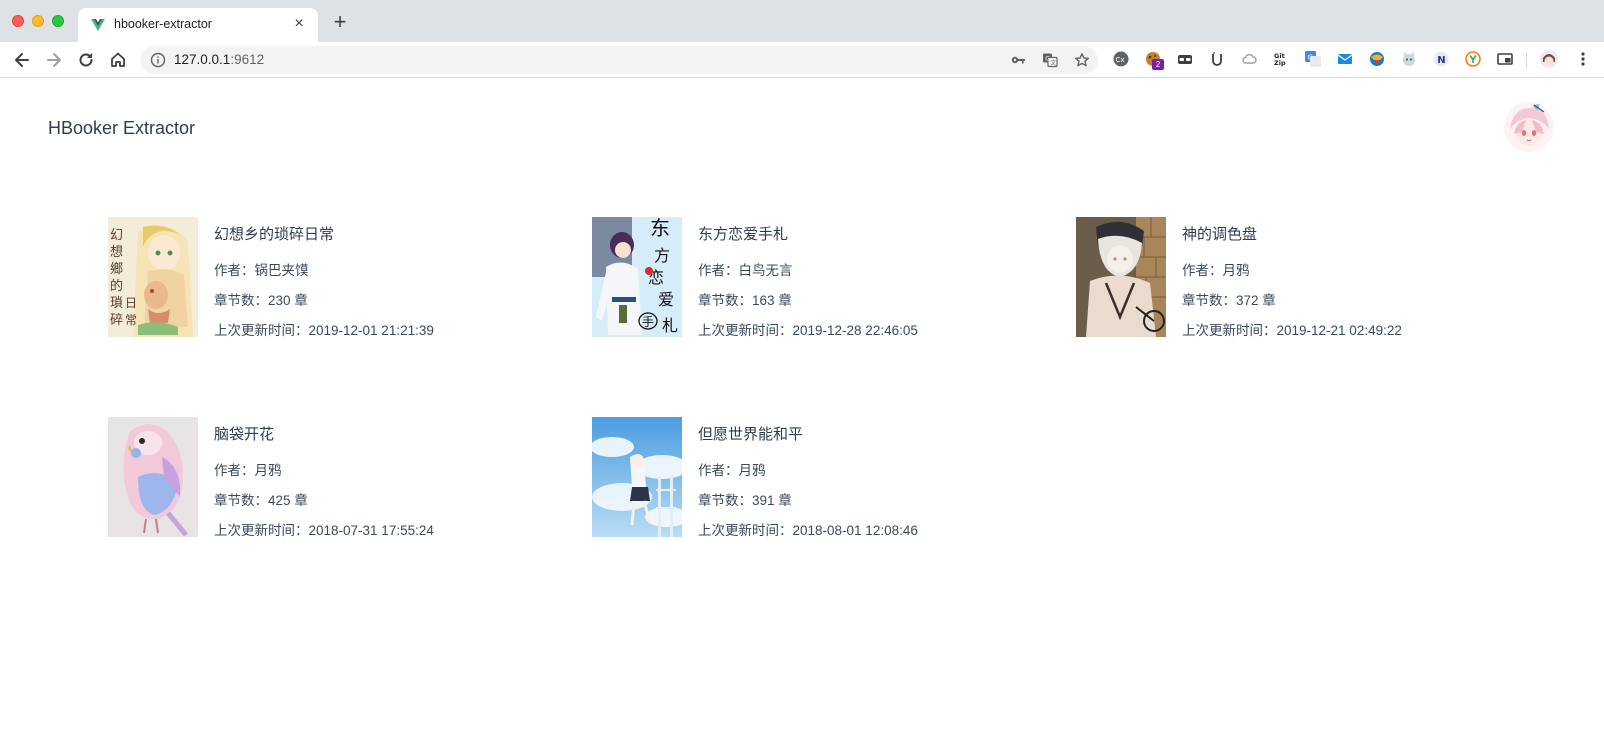 This screenshot has height=737, width=1604. What do you see at coordinates (261, 300) in the screenshot?
I see `book-chapters: 章节数：230 章` at bounding box center [261, 300].